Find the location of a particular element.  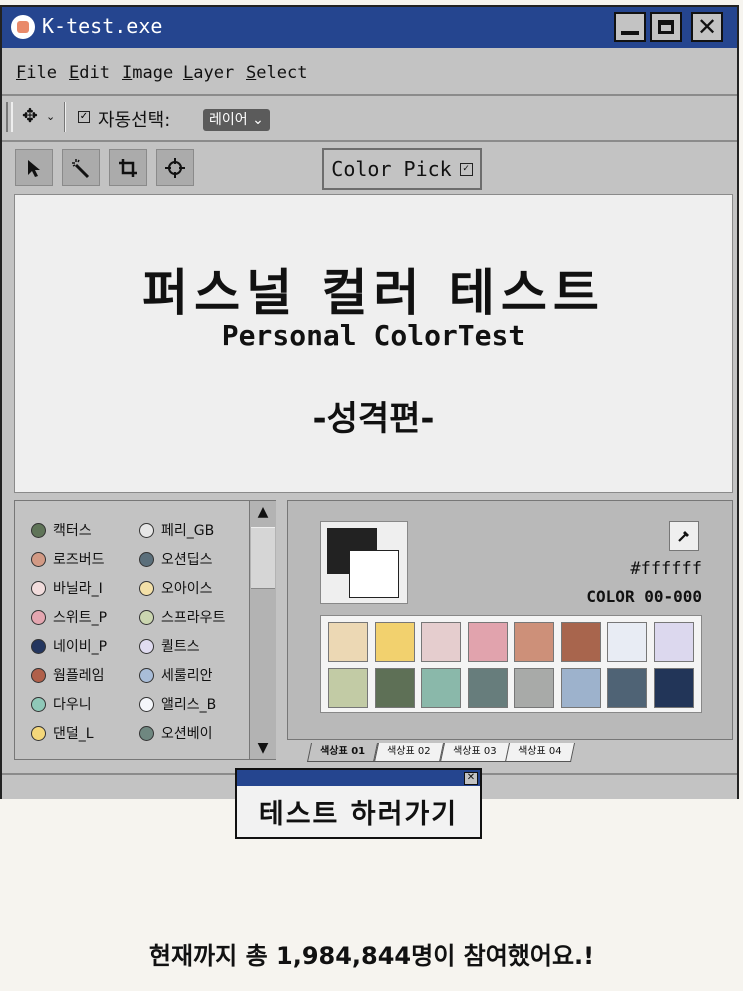

menu-file: File is located at coordinates (36, 73).